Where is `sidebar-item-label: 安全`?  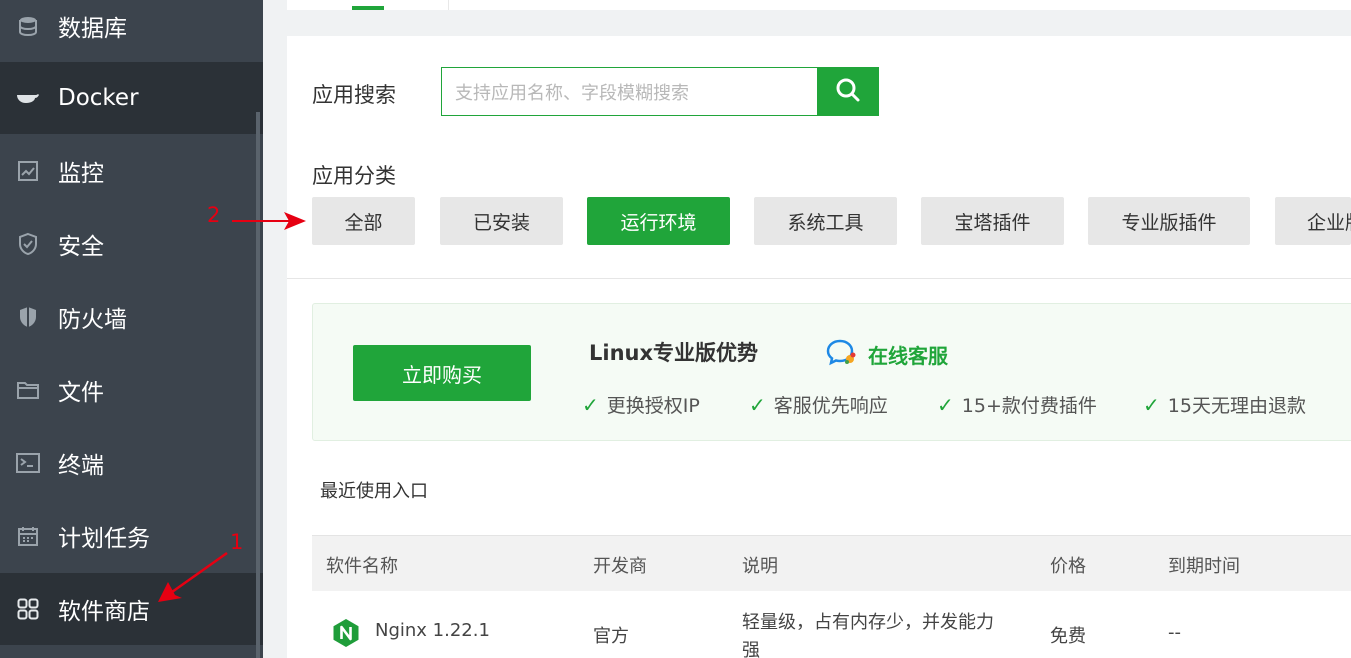
sidebar-item-label: 安全 is located at coordinates (81, 247).